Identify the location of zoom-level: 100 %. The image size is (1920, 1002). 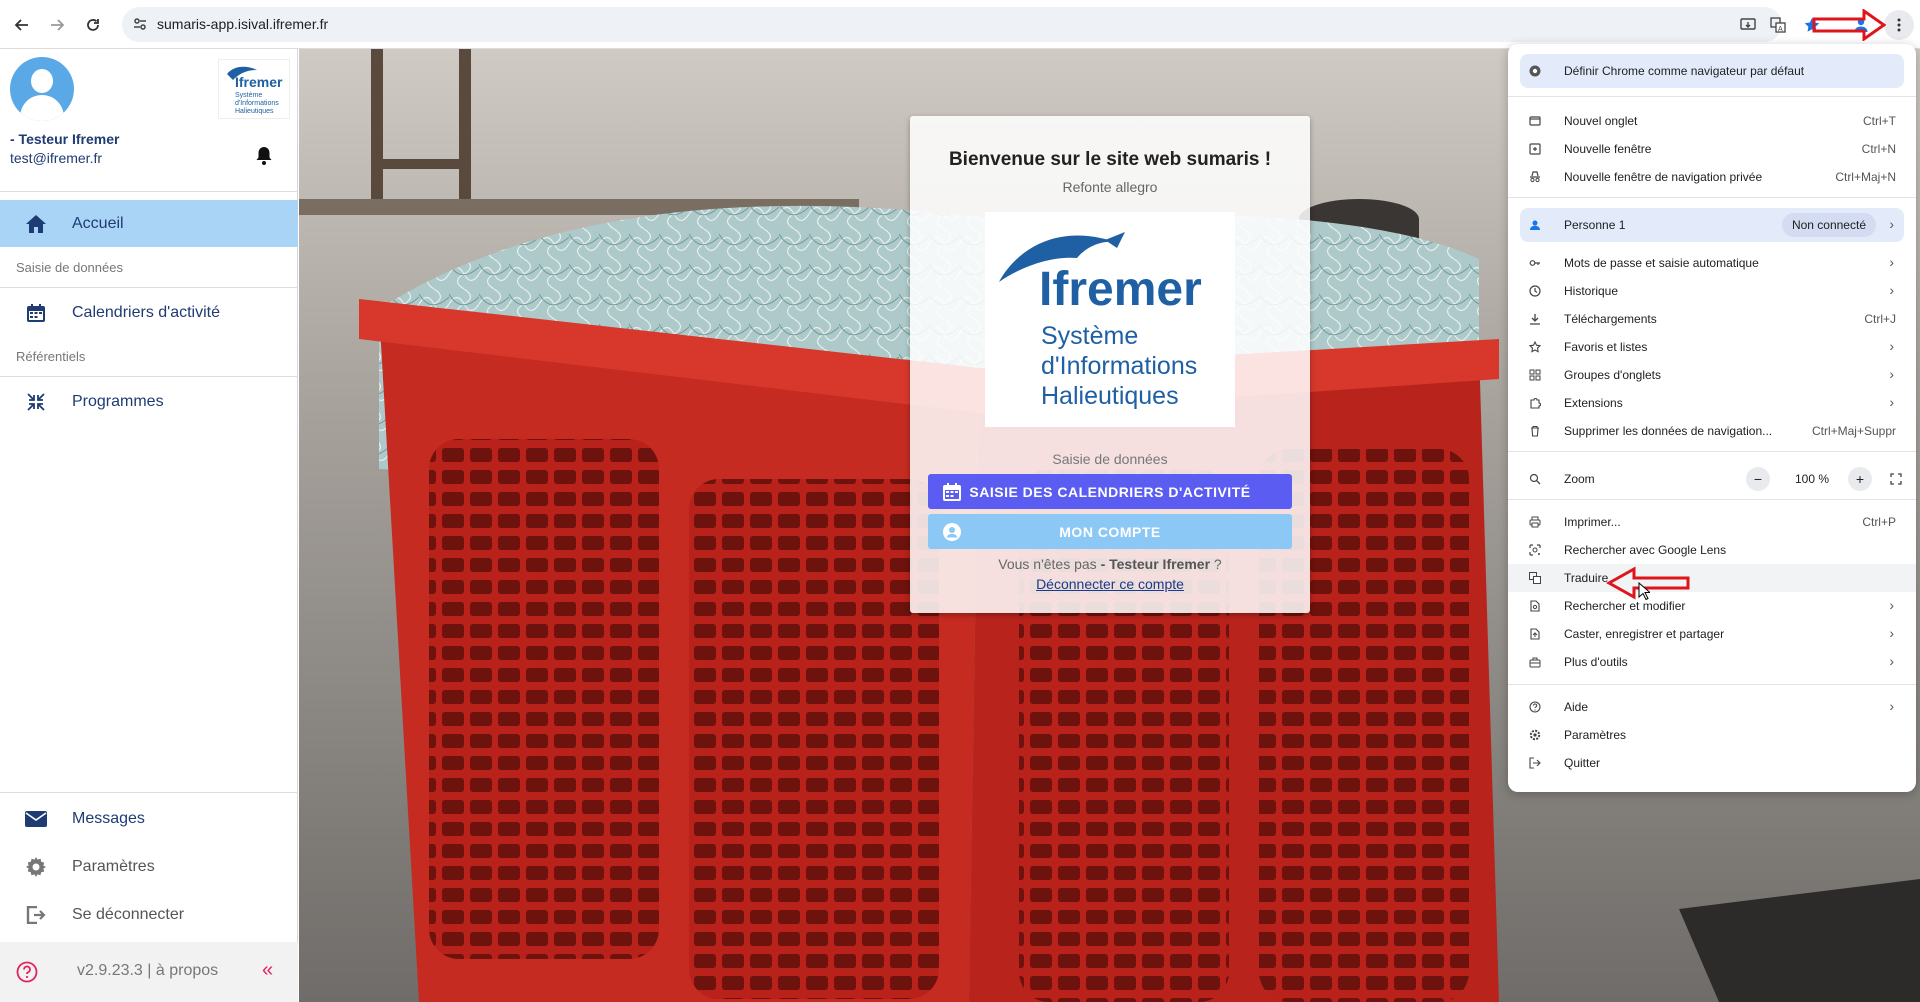
(1812, 479).